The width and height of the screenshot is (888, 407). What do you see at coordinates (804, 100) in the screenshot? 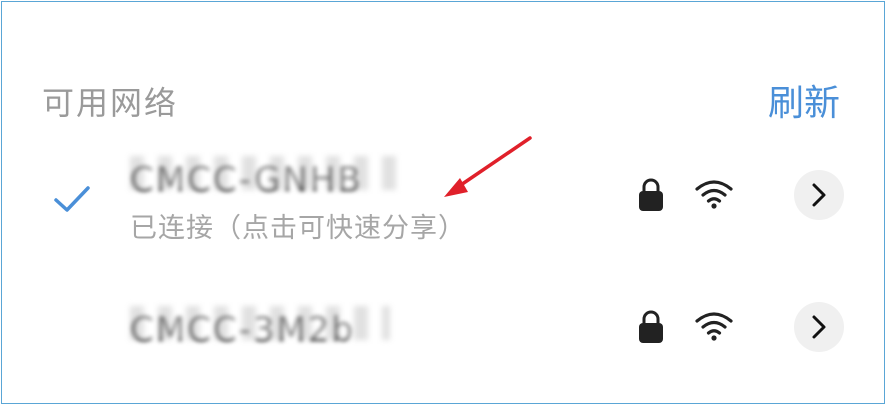
I see `refresh-button: 刷新` at bounding box center [804, 100].